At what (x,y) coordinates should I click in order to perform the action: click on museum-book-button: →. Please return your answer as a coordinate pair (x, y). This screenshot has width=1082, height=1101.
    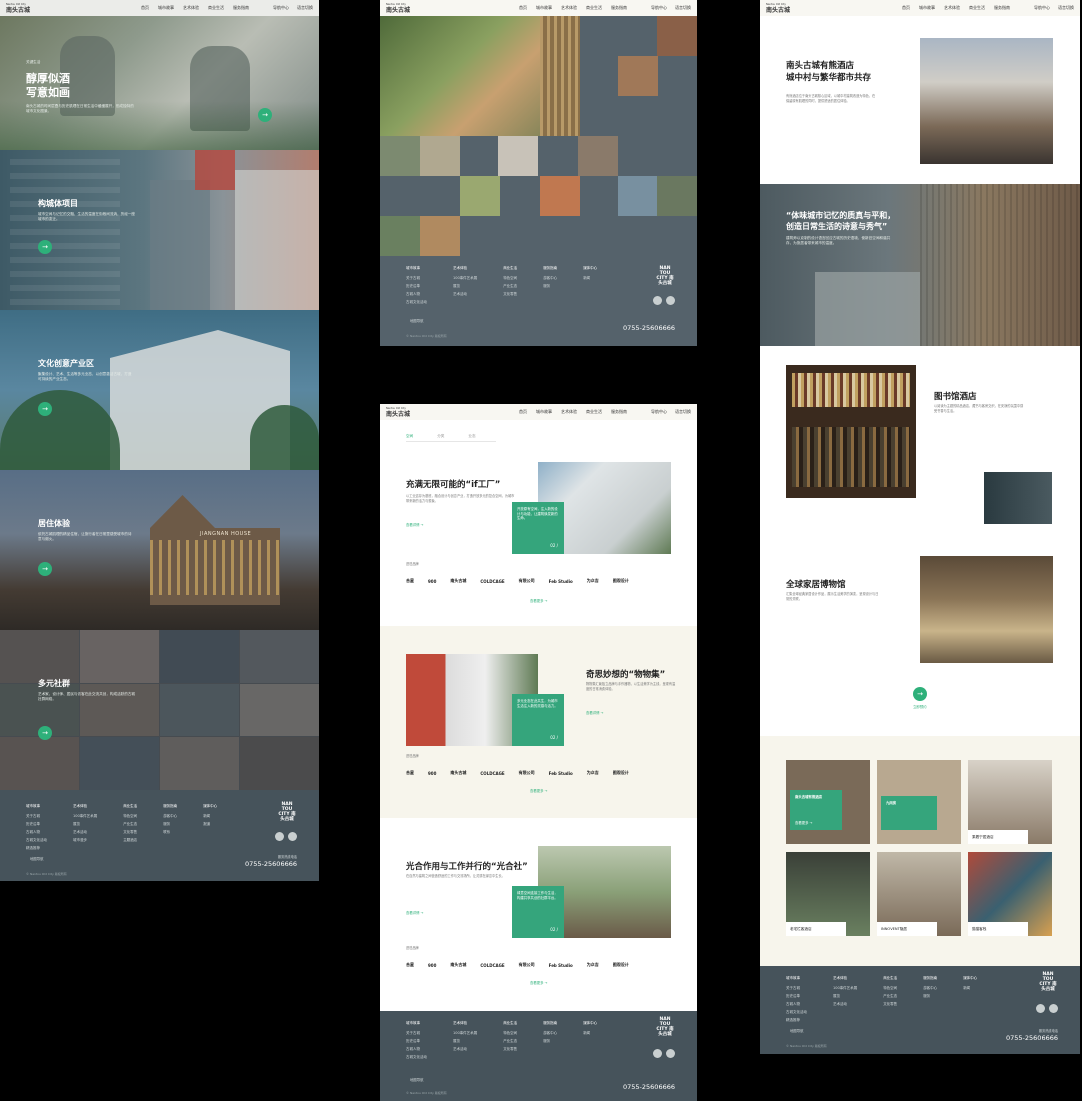
    Looking at the image, I should click on (920, 694).